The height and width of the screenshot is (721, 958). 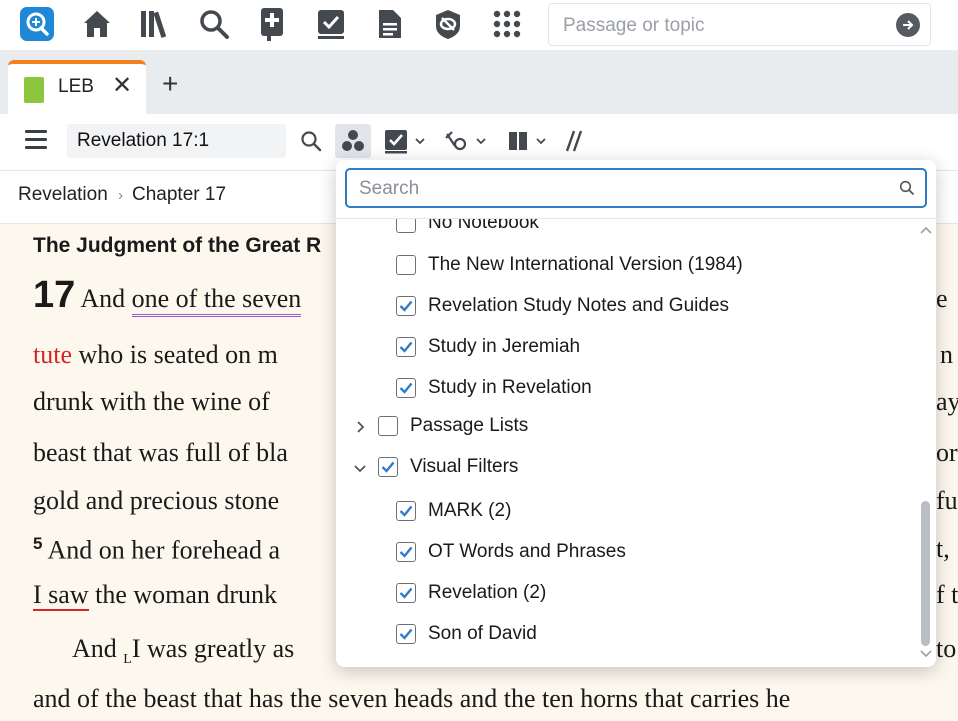 I want to click on library-icon, so click(x=156, y=24).